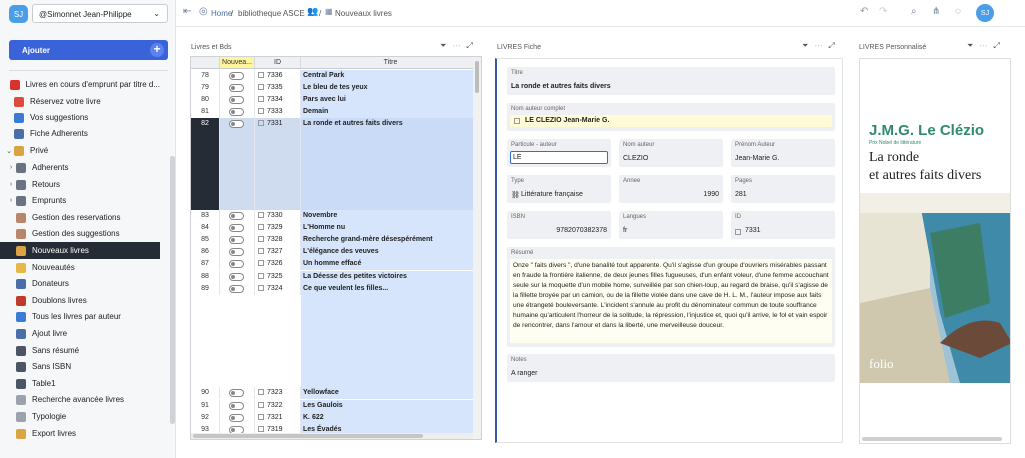 The height and width of the screenshot is (458, 1025). Describe the element at coordinates (391, 76) in the screenshot. I see `title-cell: Central Park` at that location.